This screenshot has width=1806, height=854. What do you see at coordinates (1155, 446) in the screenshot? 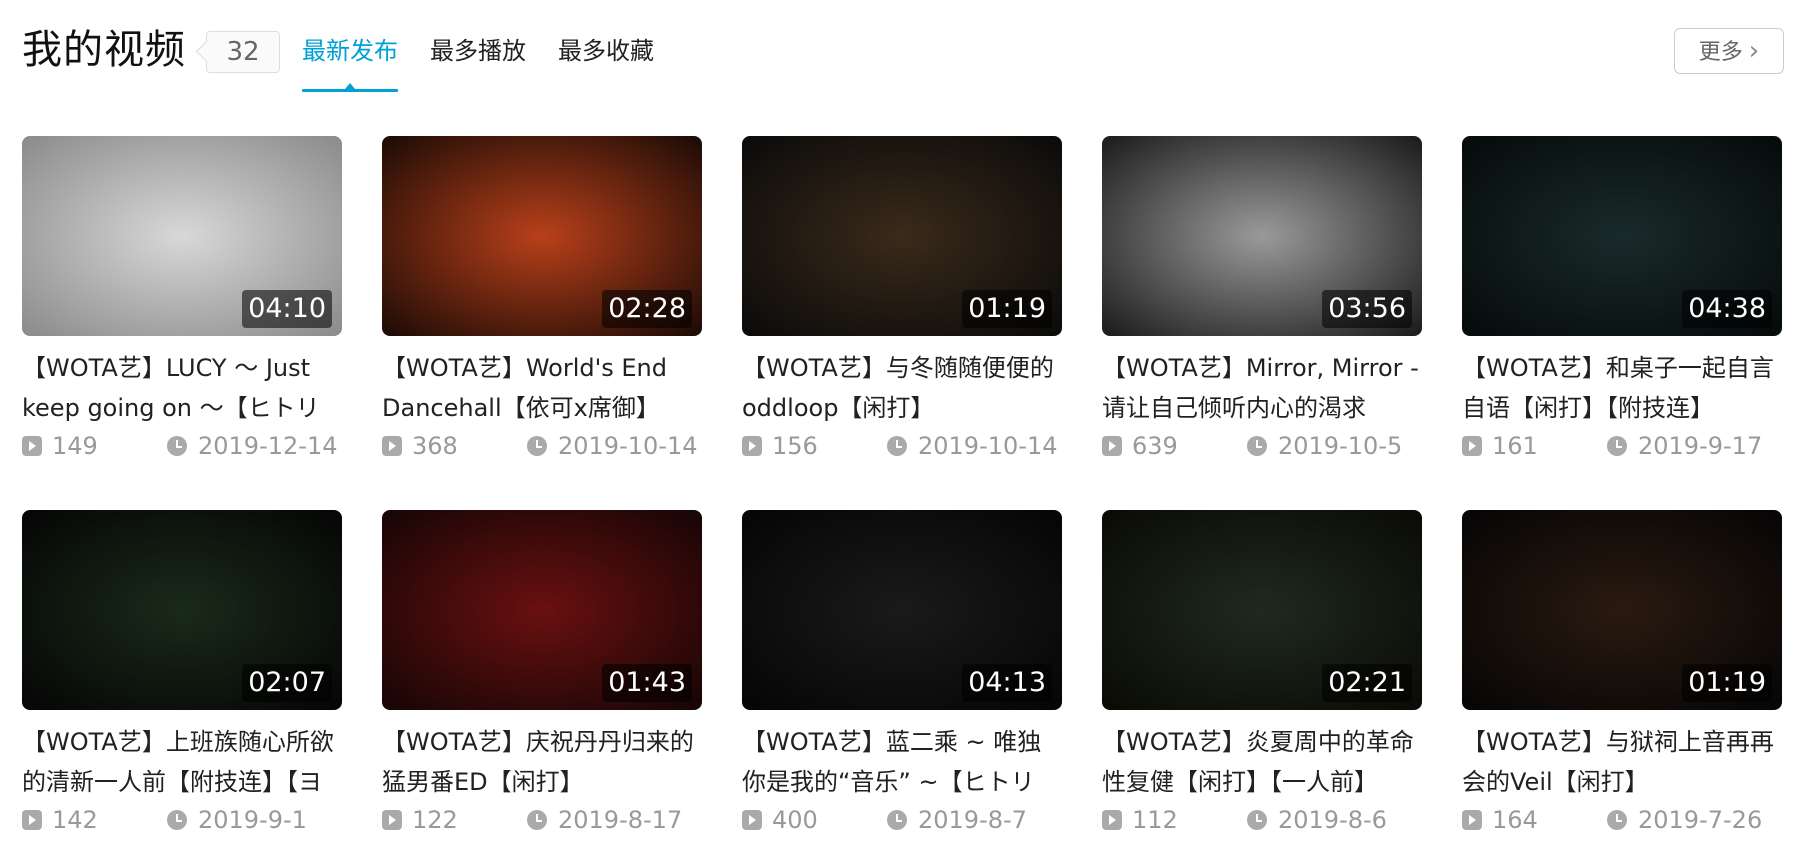
I see `view-count: 639` at bounding box center [1155, 446].